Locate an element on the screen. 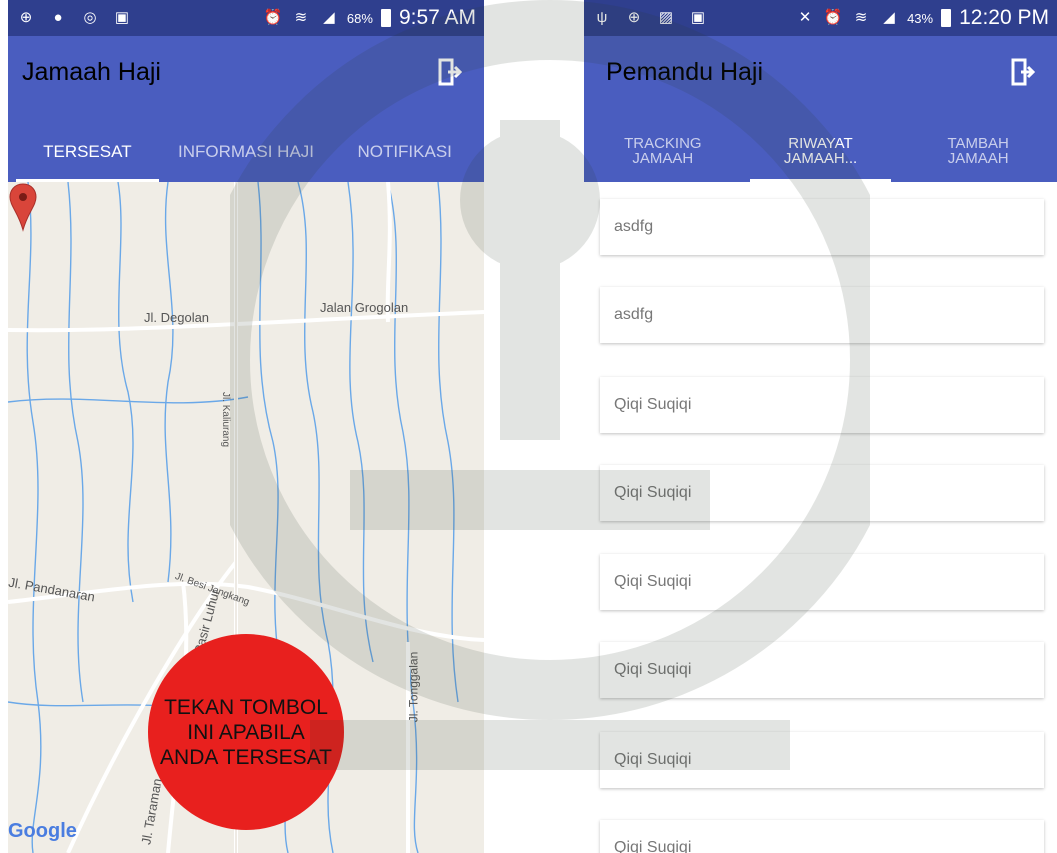 The height and width of the screenshot is (853, 1057). tab-informasi-haji: INFORMASI HAJI is located at coordinates (246, 151).